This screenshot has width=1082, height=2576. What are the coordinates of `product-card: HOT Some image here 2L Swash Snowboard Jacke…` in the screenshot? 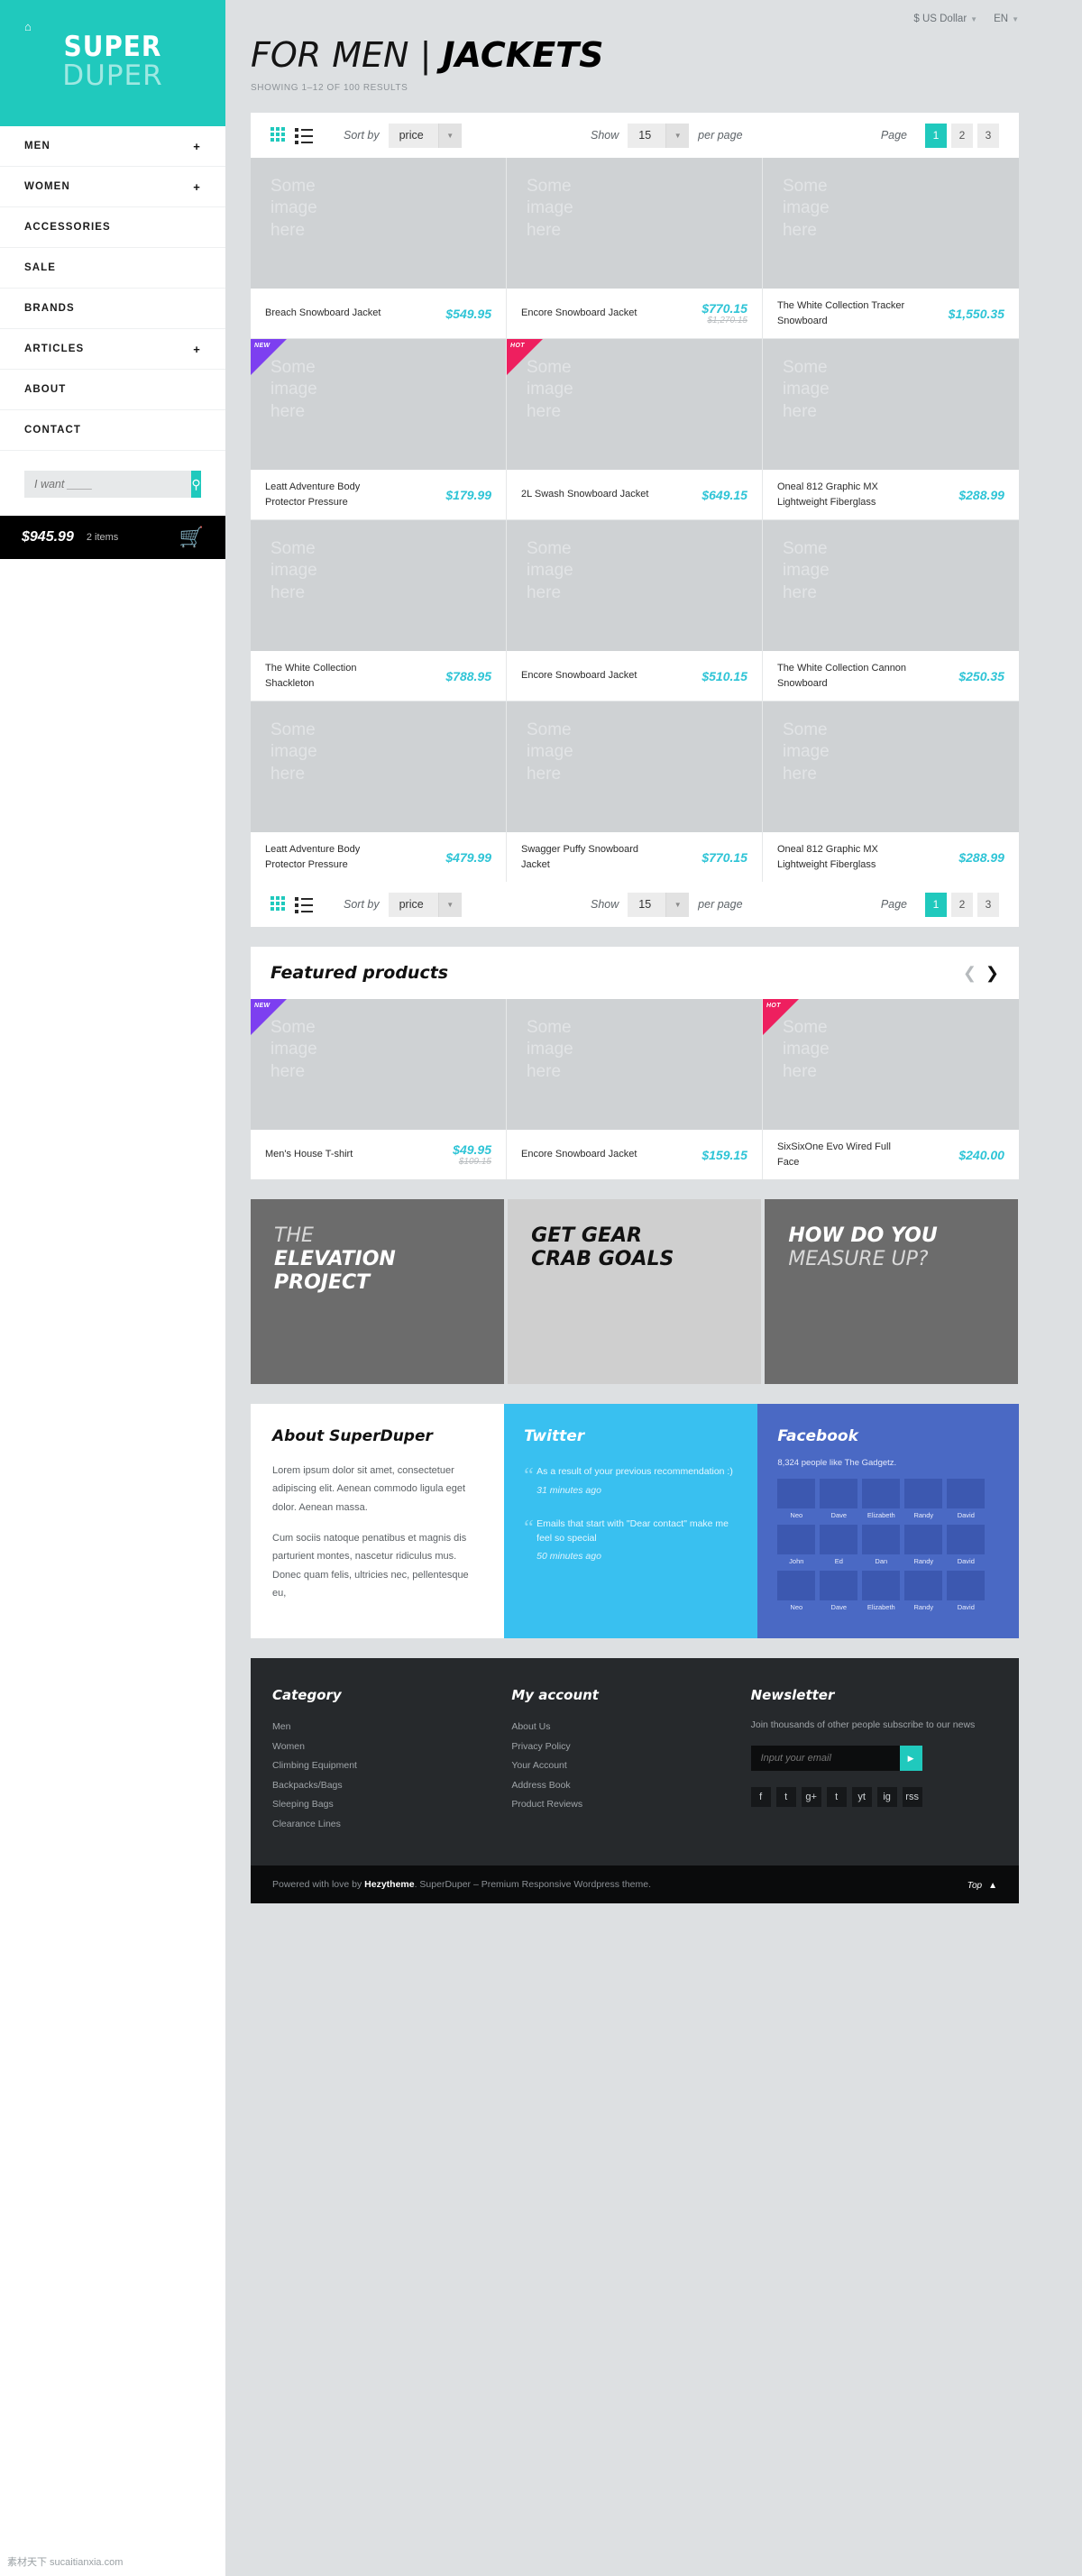 It's located at (634, 429).